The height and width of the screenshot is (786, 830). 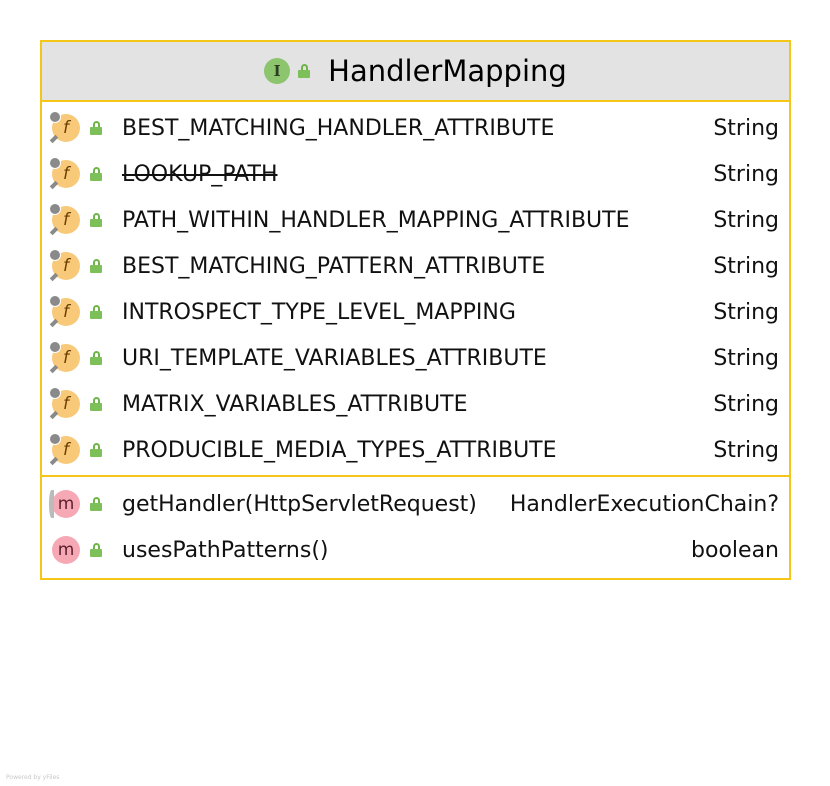 I want to click on class-name: HandlerMapping, so click(x=447, y=71).